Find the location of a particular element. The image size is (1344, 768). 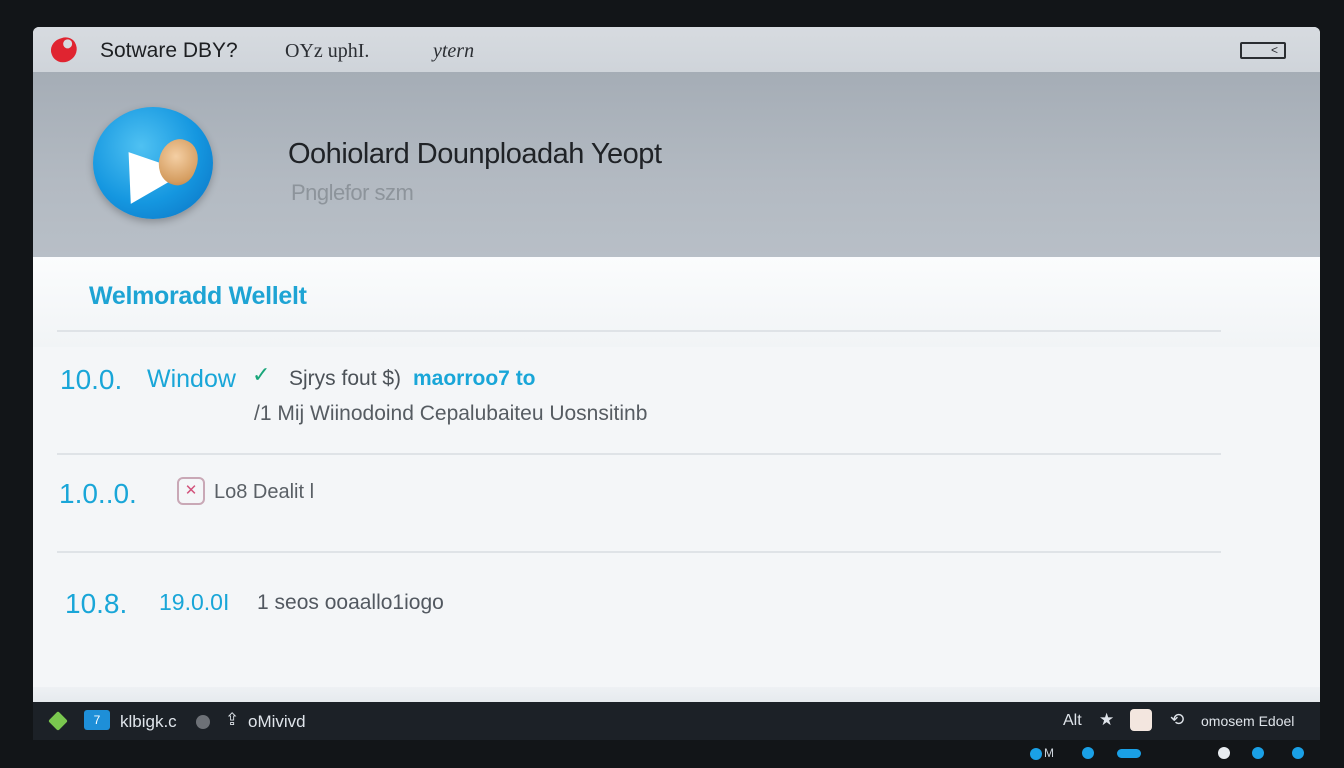

upload-icon: ⇪ is located at coordinates (232, 720).